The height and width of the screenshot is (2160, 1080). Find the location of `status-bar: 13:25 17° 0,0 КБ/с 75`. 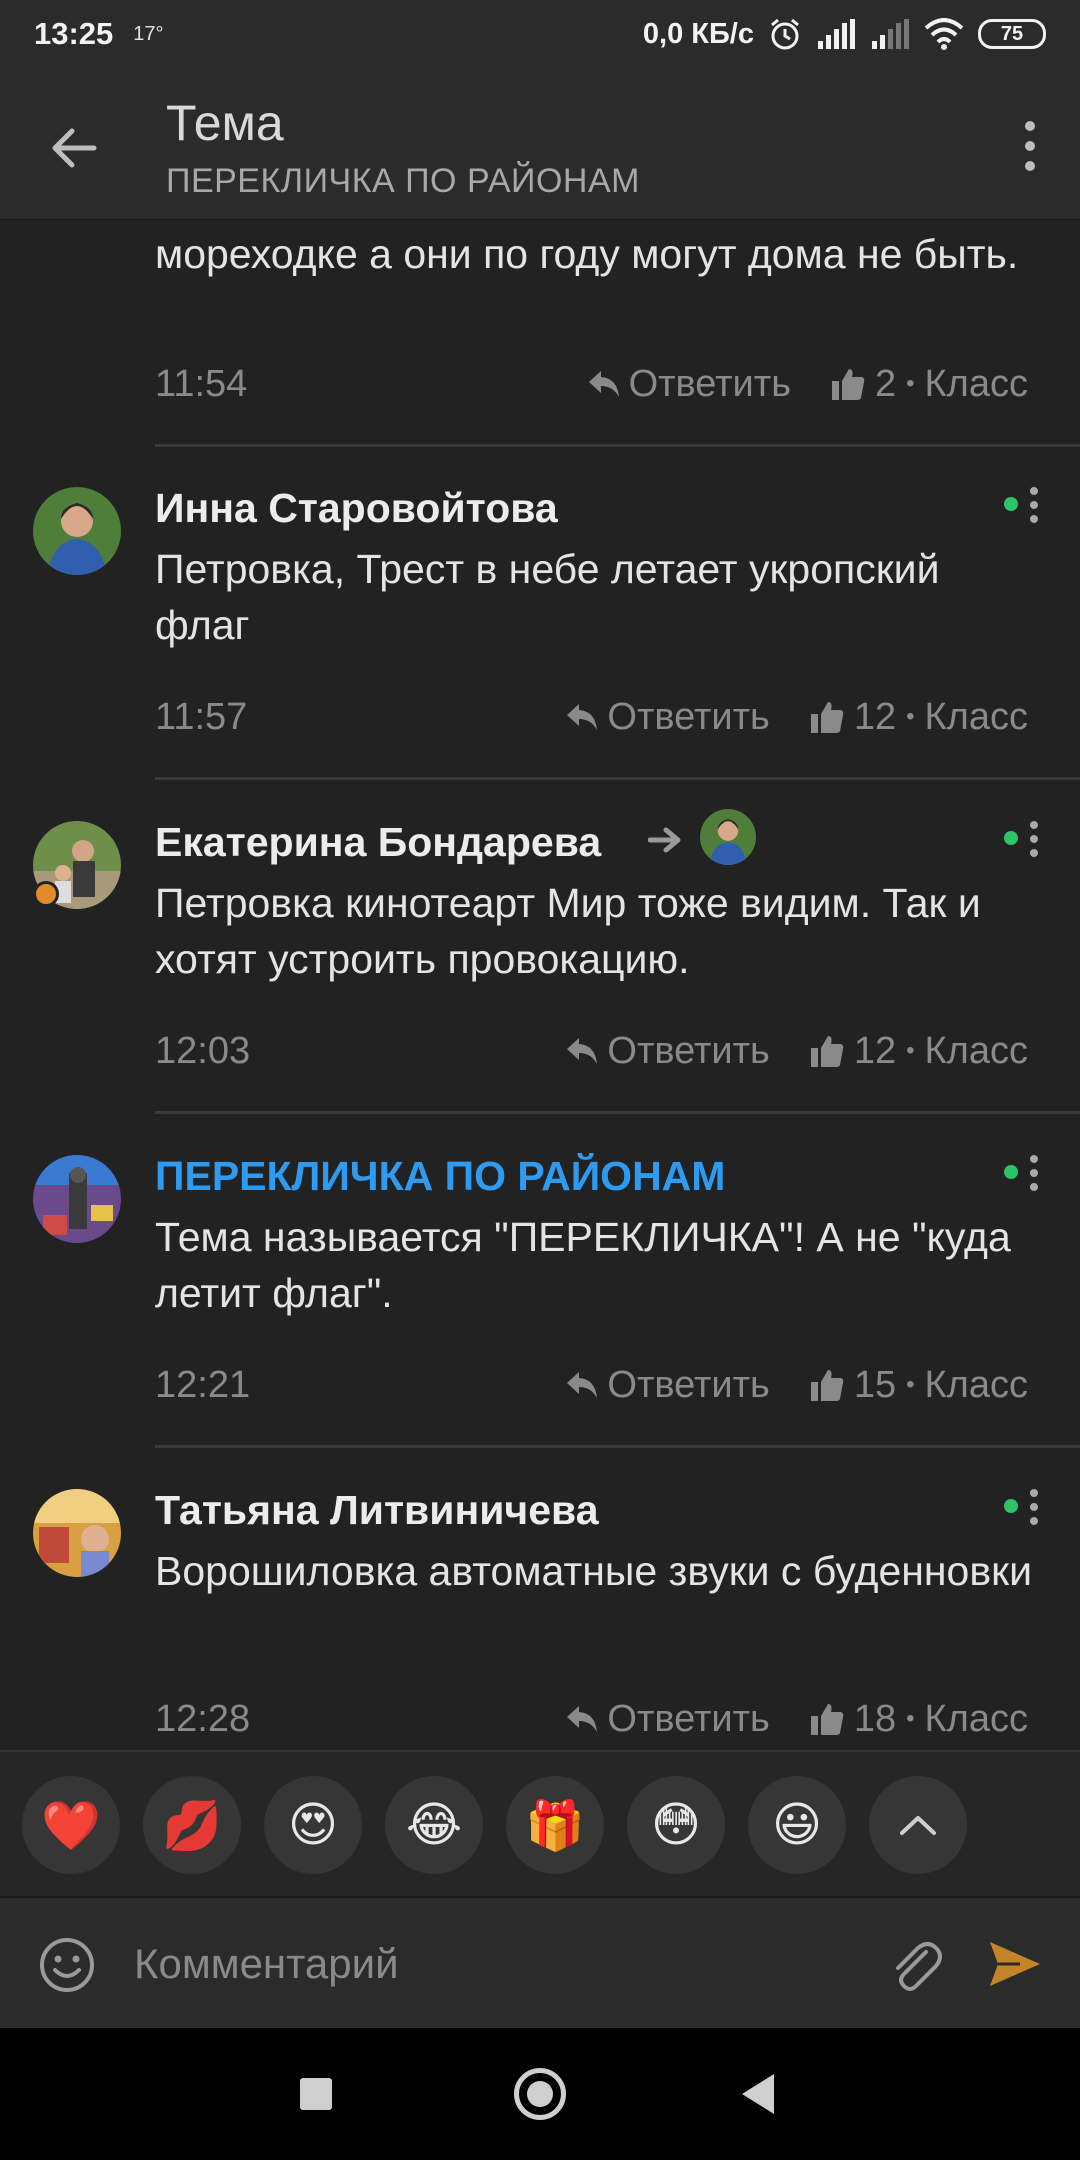

status-bar: 13:25 17° 0,0 КБ/с 75 is located at coordinates (540, 34).